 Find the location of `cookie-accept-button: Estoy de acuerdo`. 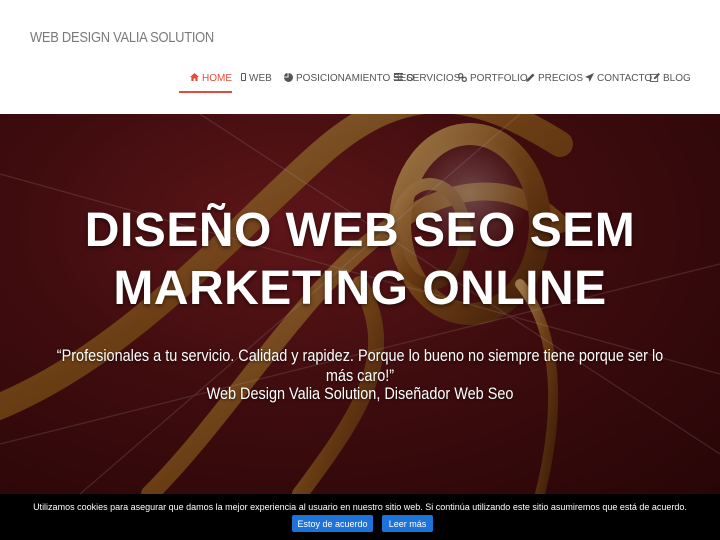

cookie-accept-button: Estoy de acuerdo is located at coordinates (332, 523).